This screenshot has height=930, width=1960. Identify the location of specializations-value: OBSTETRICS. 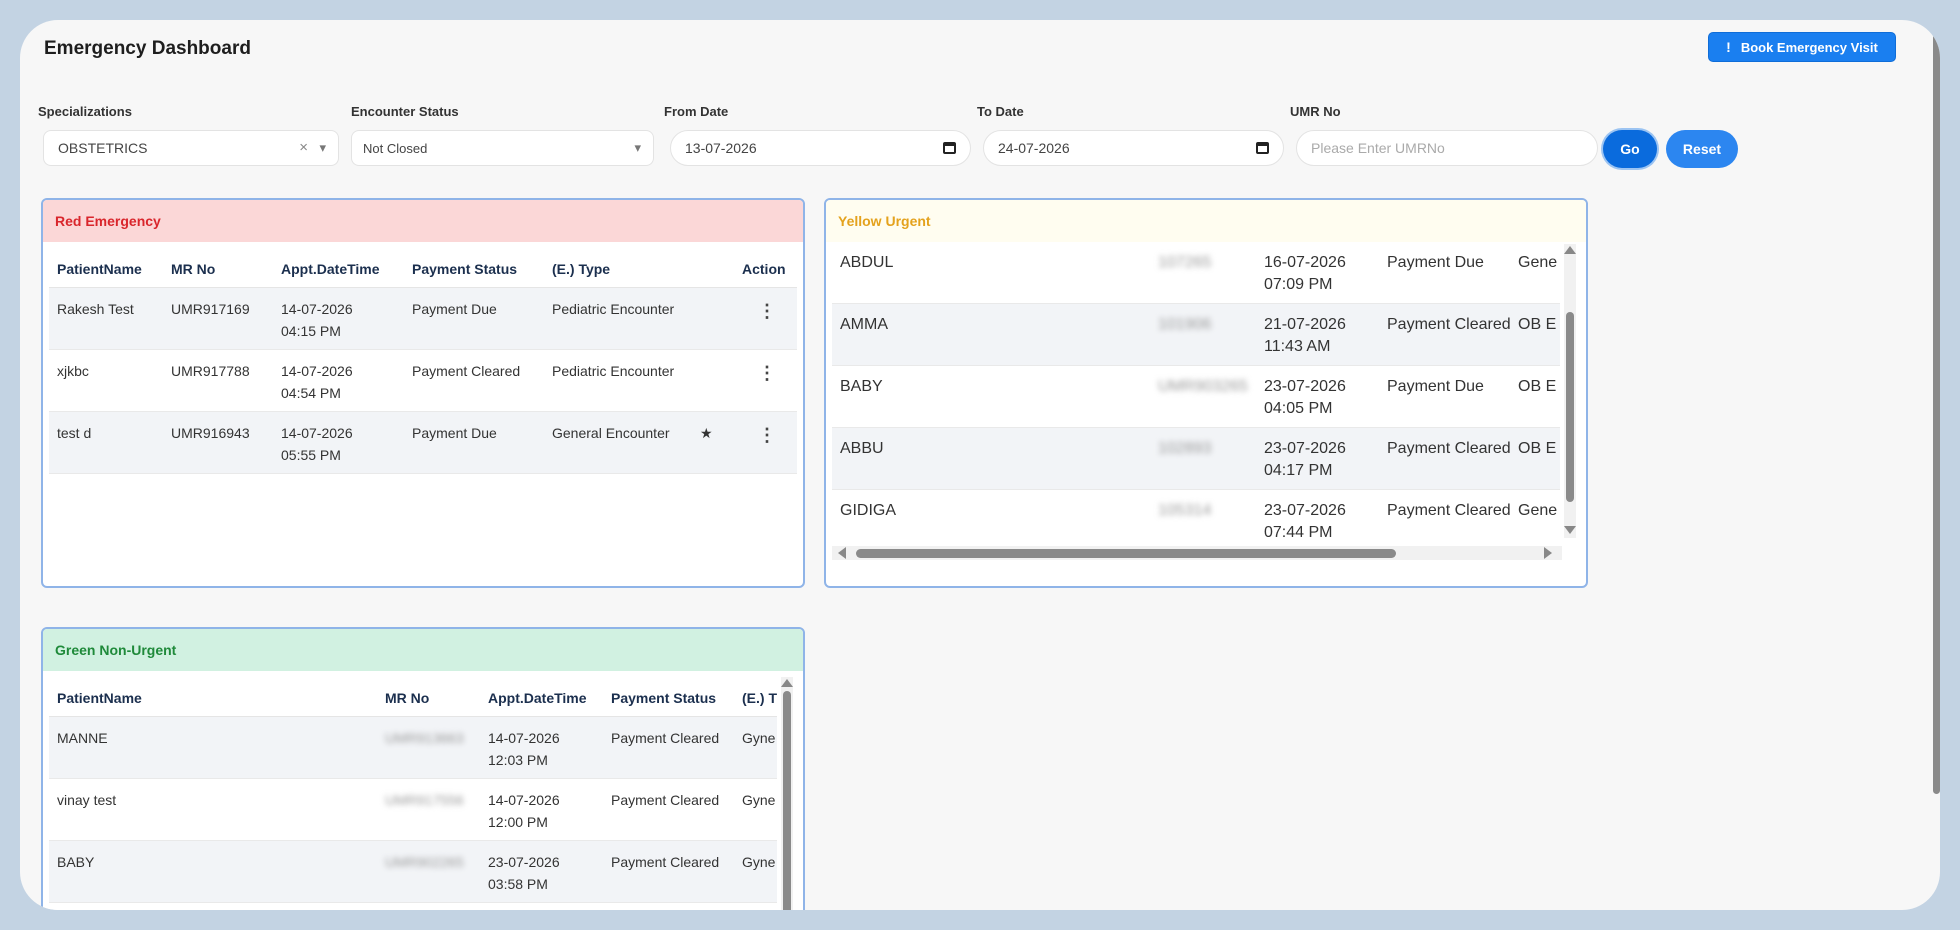
(103, 148).